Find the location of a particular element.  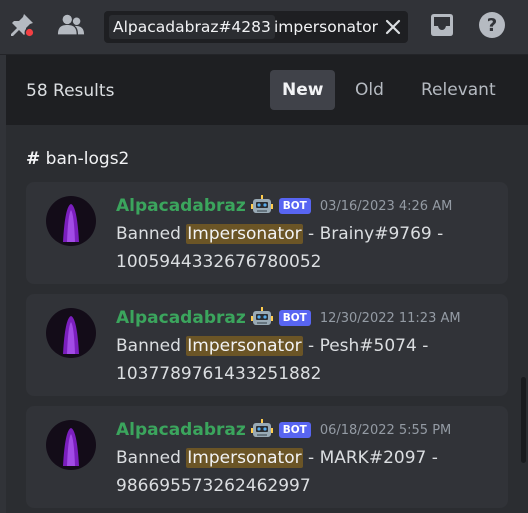

message-text: 1037789761433251882 is located at coordinates (219, 374).